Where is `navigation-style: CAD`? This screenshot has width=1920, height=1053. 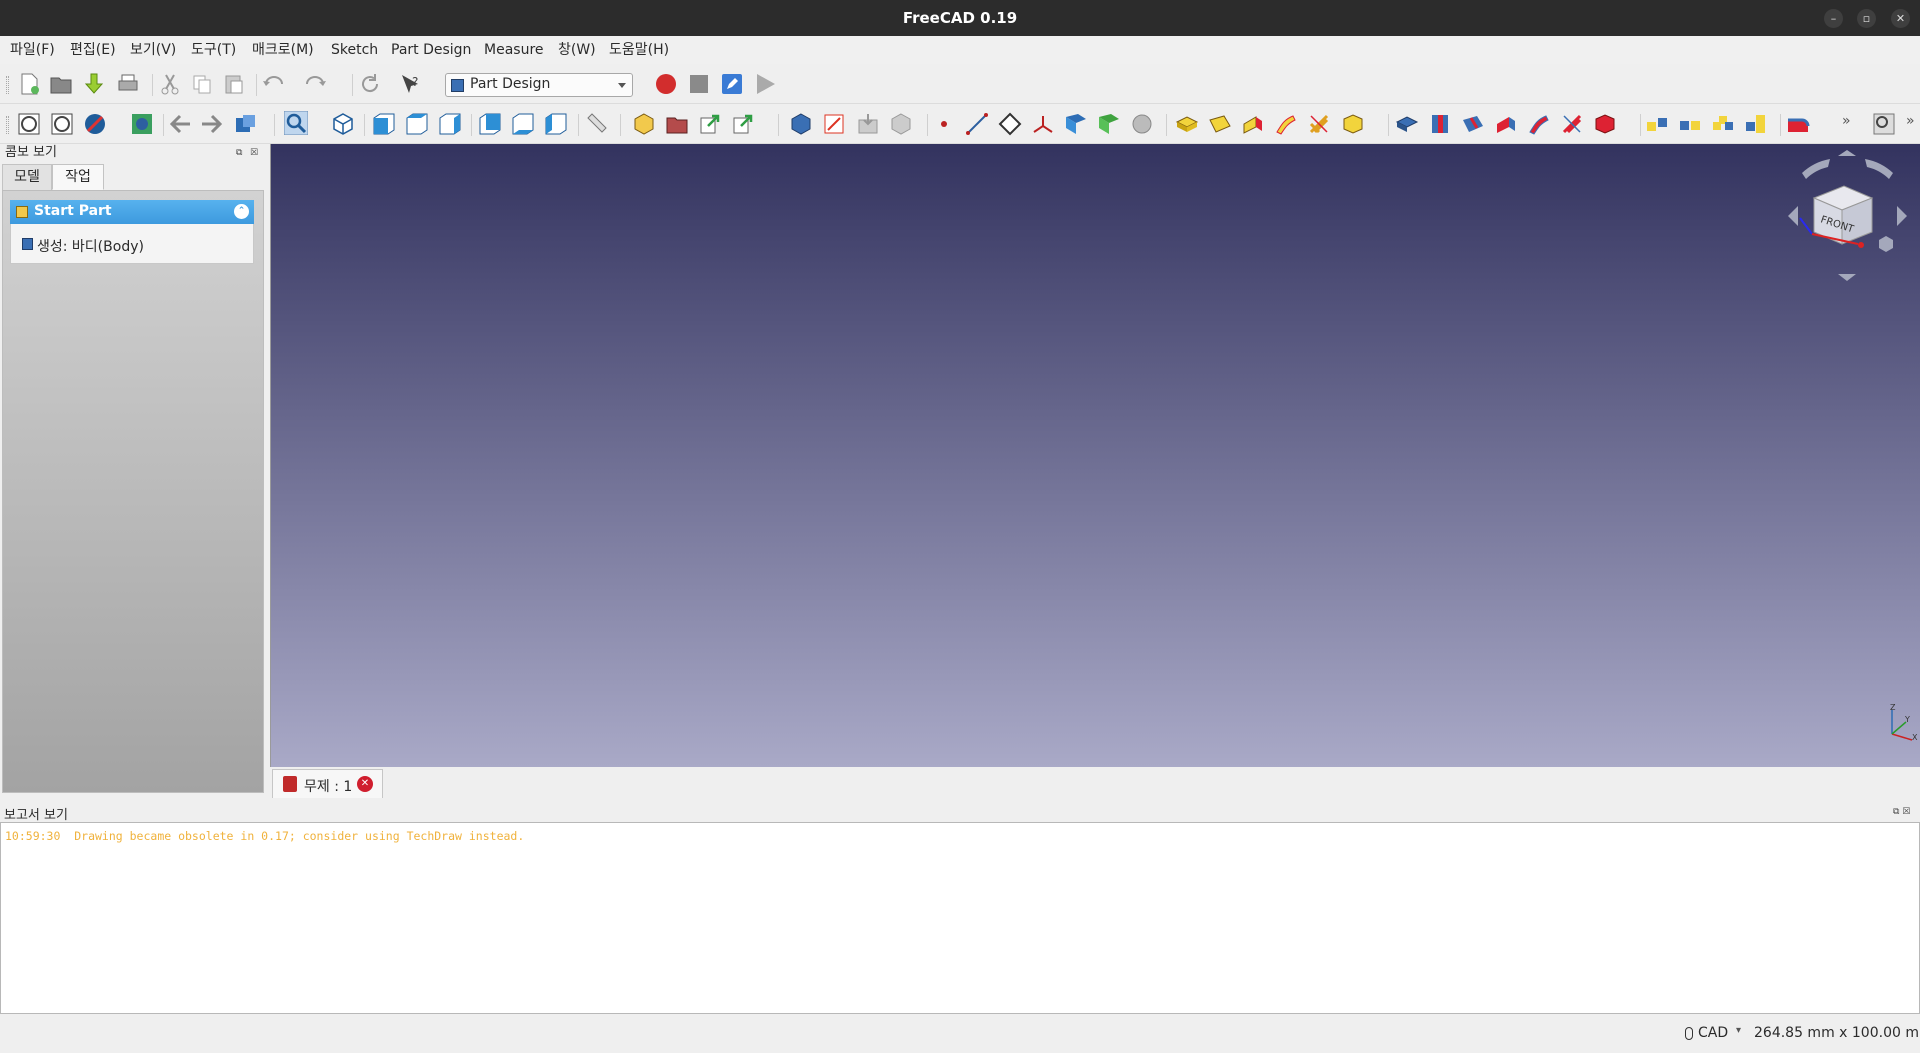 navigation-style: CAD is located at coordinates (1713, 1033).